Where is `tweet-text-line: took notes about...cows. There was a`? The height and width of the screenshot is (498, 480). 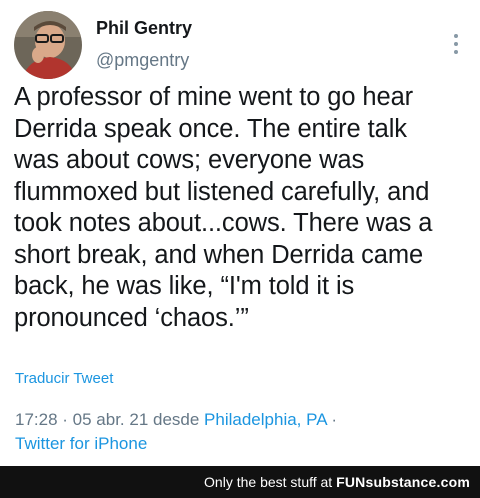 tweet-text-line: took notes about...cows. There was a is located at coordinates (223, 223).